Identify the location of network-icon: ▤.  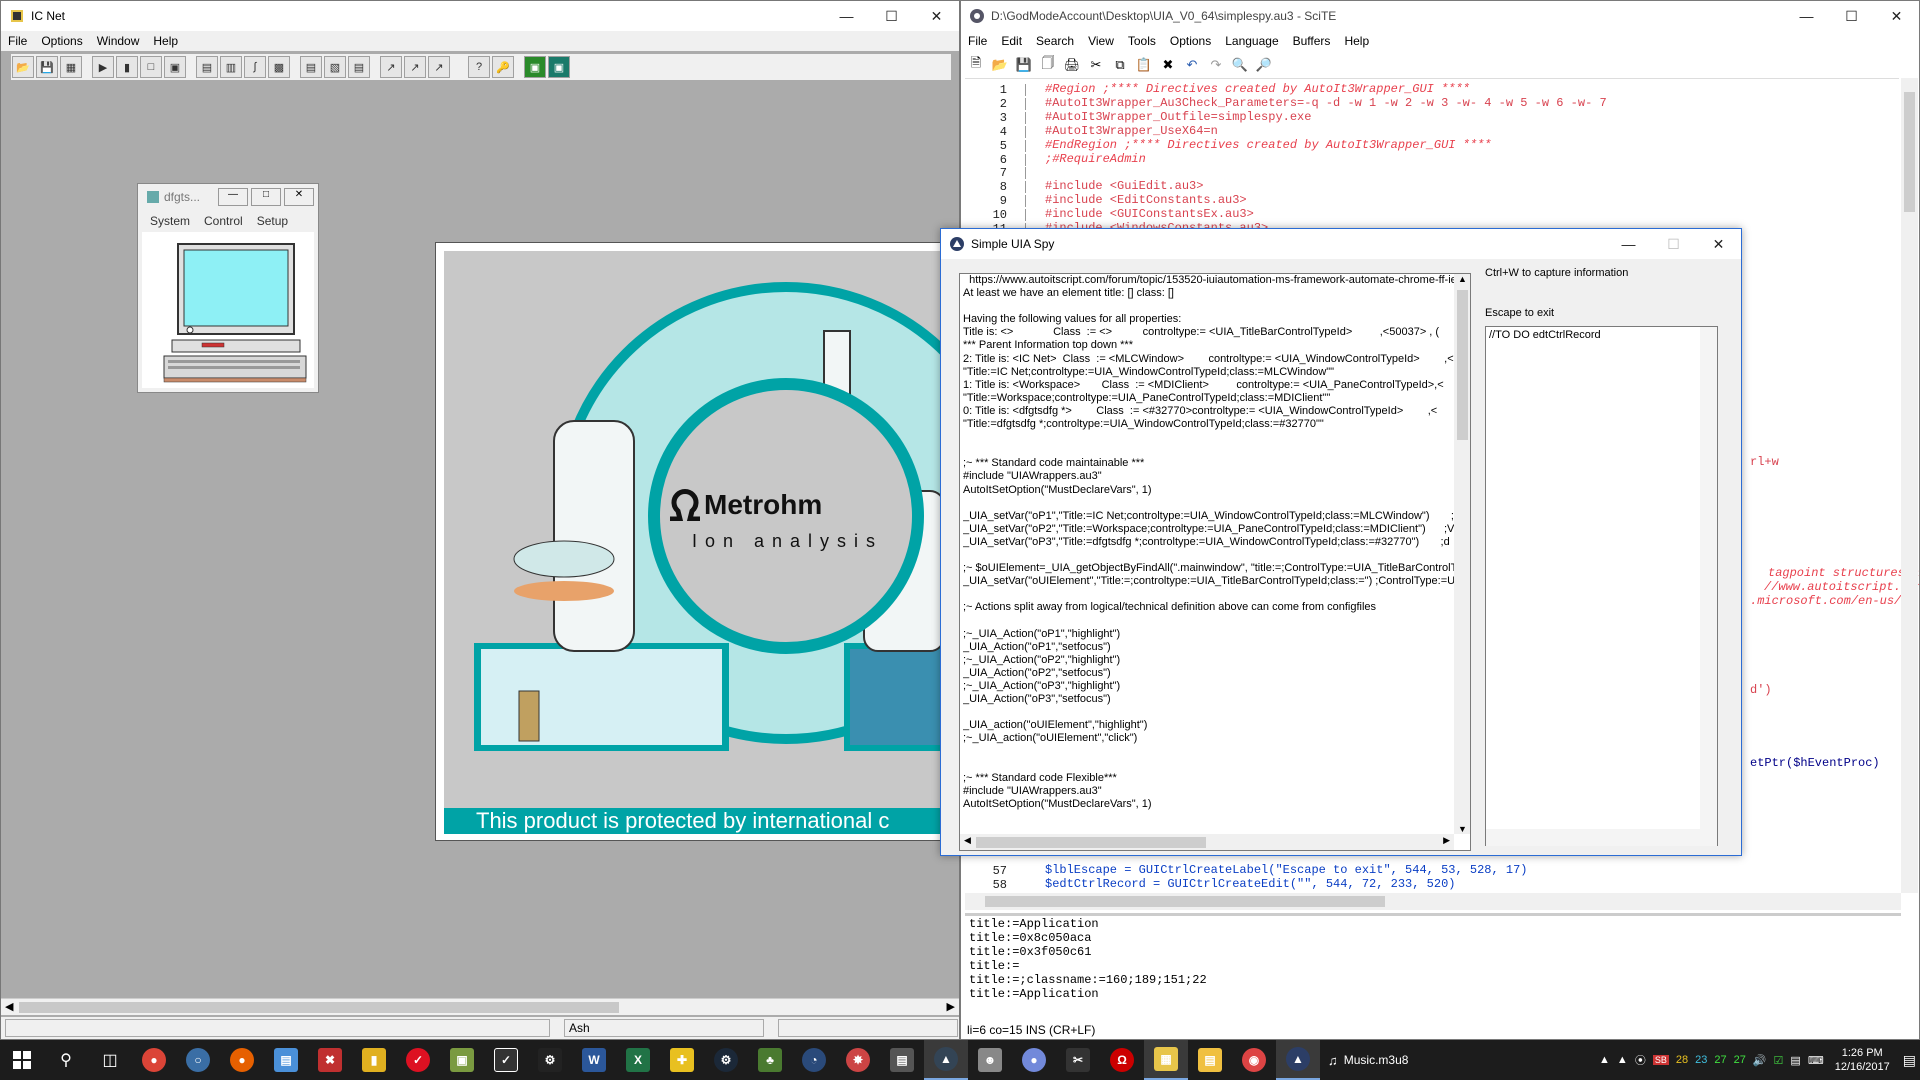
(1795, 1060).